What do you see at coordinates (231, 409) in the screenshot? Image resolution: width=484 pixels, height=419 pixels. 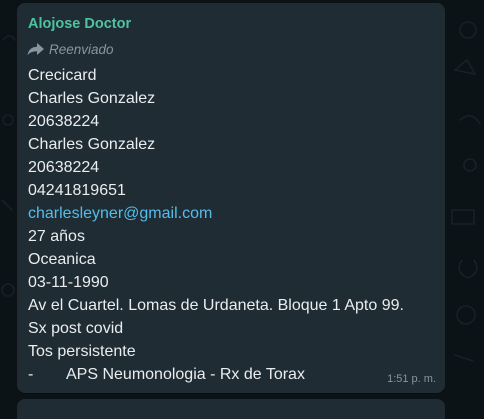 I see `next-message-bubble` at bounding box center [231, 409].